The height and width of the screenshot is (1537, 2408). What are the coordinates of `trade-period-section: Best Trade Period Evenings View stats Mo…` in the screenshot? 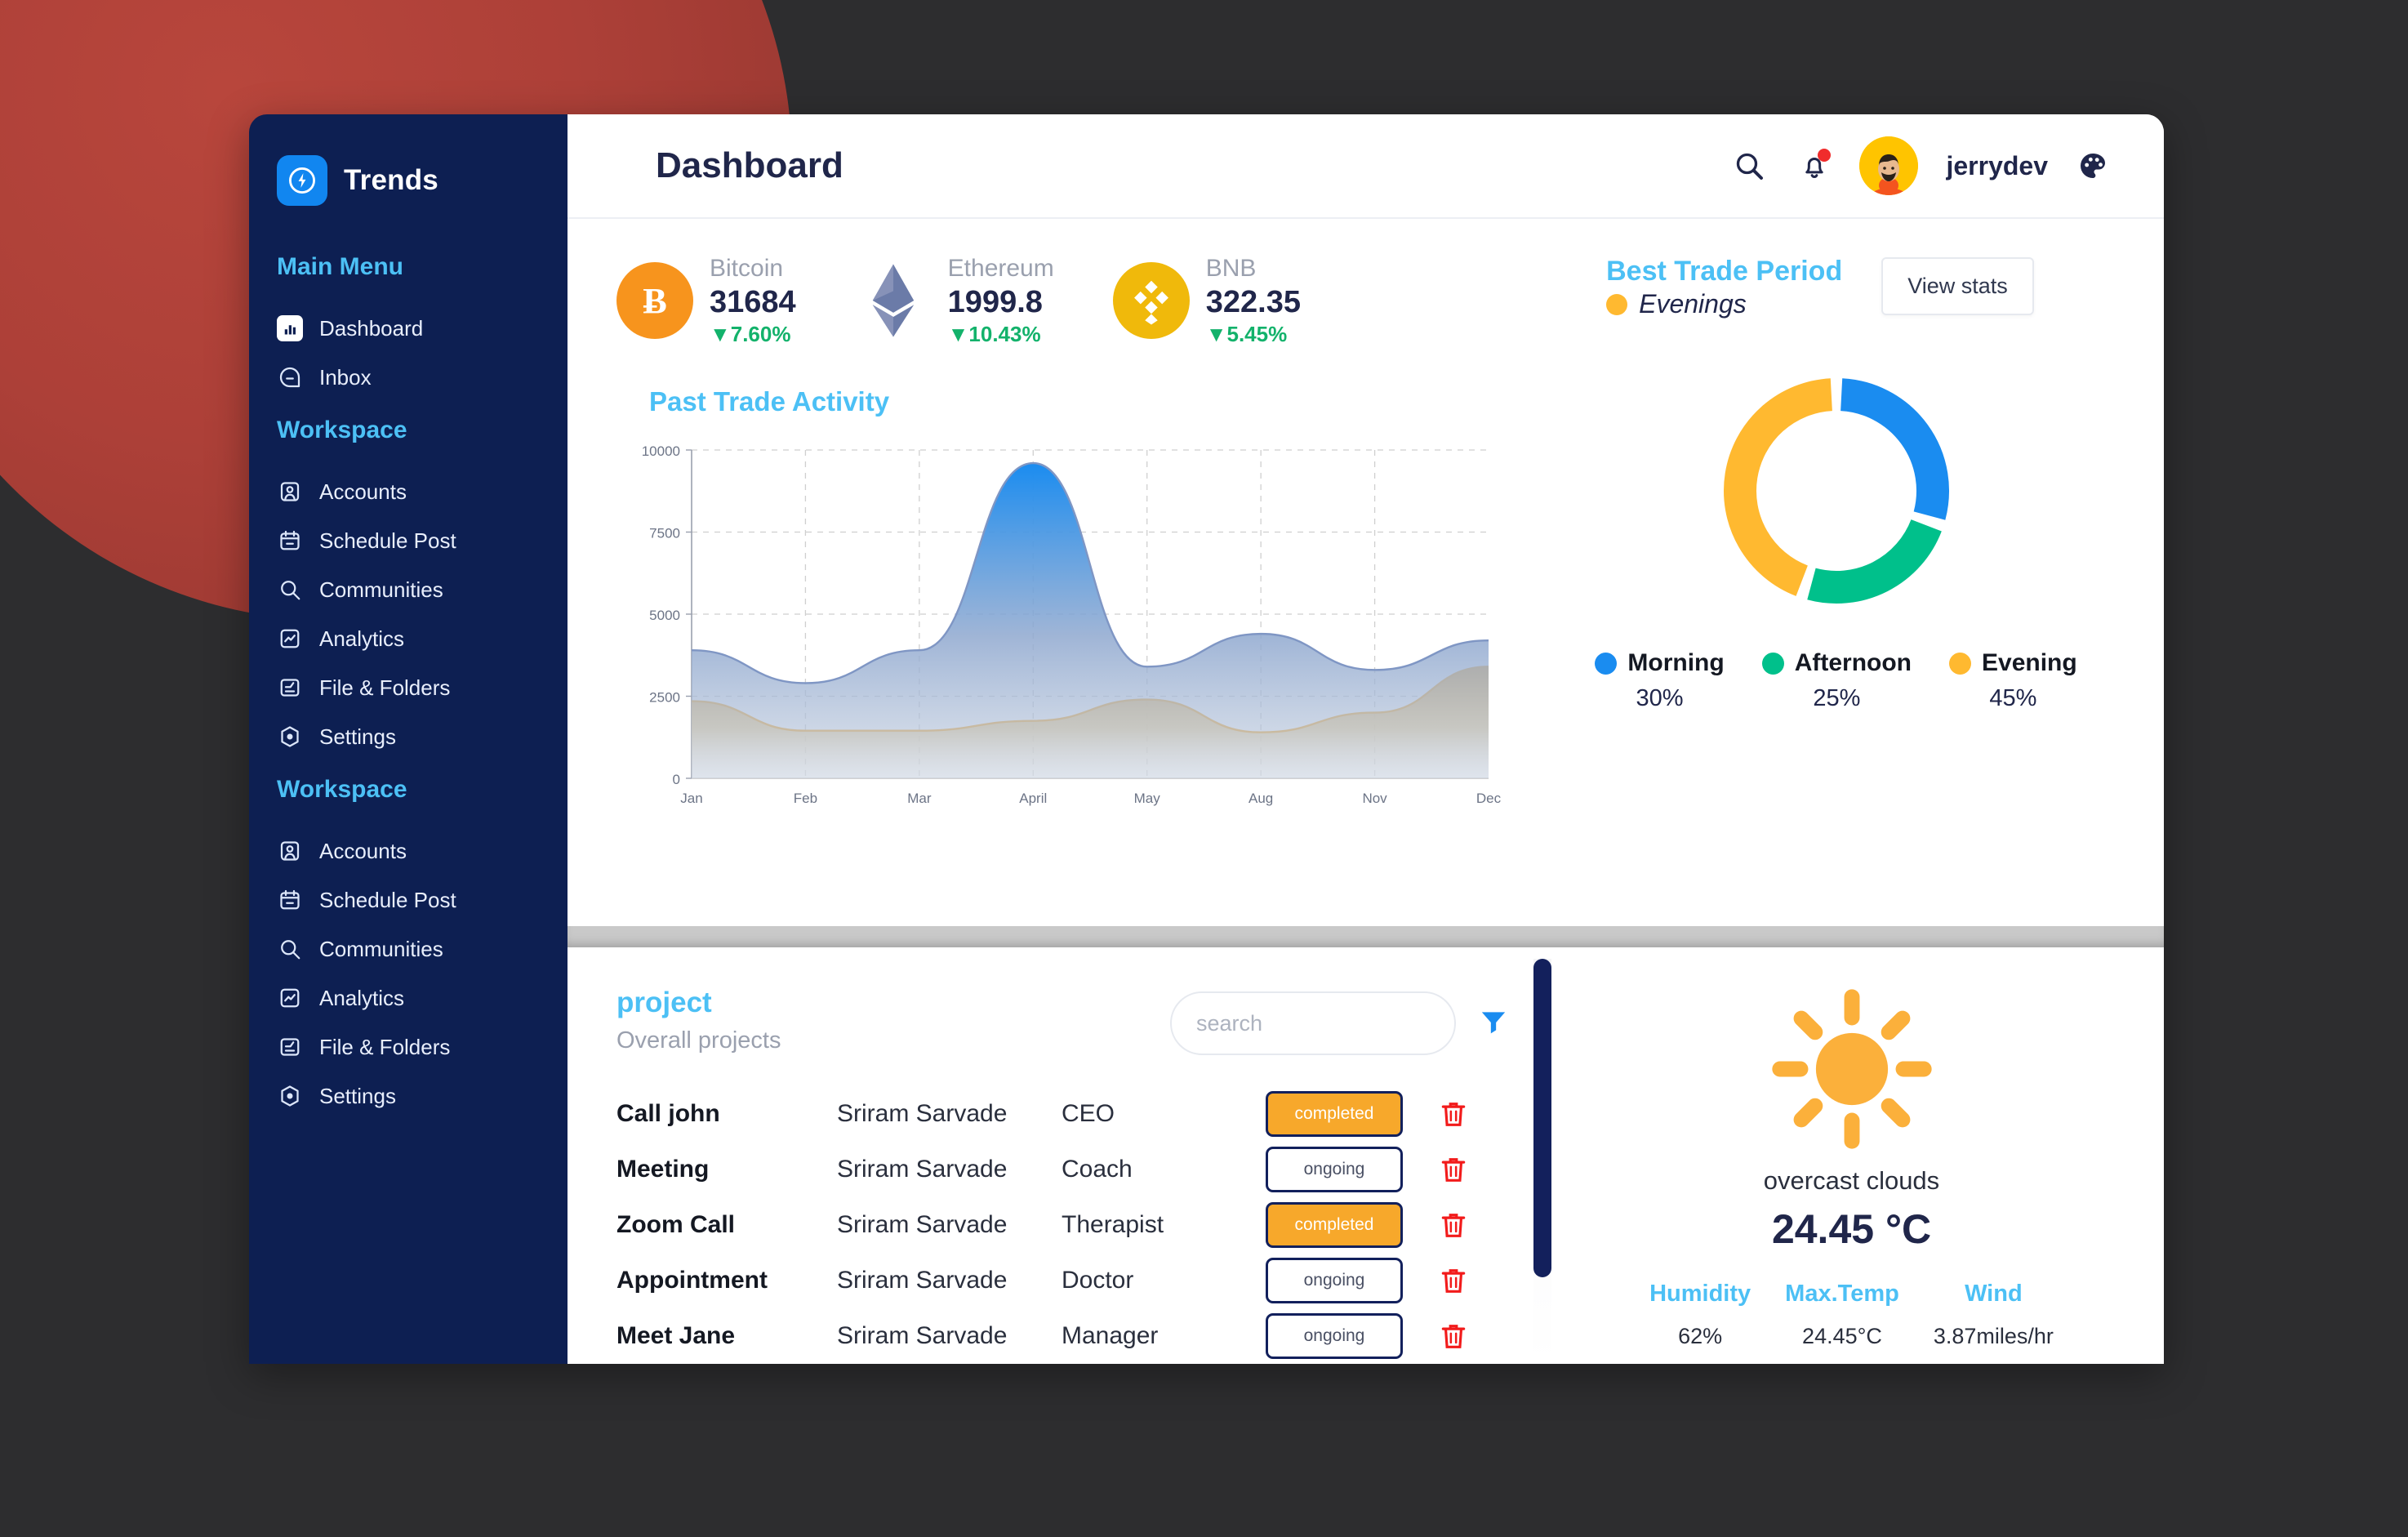 It's located at (1860, 572).